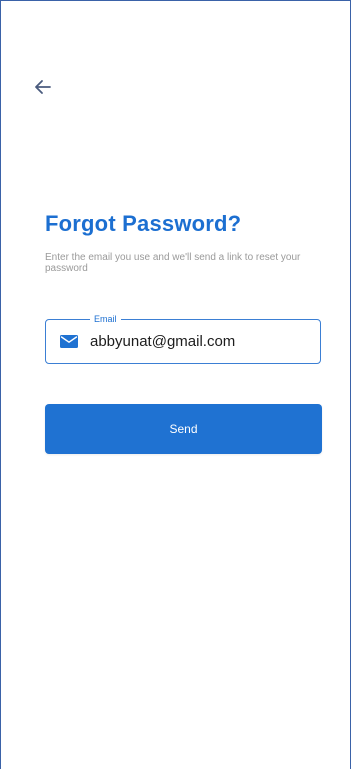 This screenshot has height=769, width=351. Describe the element at coordinates (105, 319) in the screenshot. I see `email-field-label: Email` at that location.